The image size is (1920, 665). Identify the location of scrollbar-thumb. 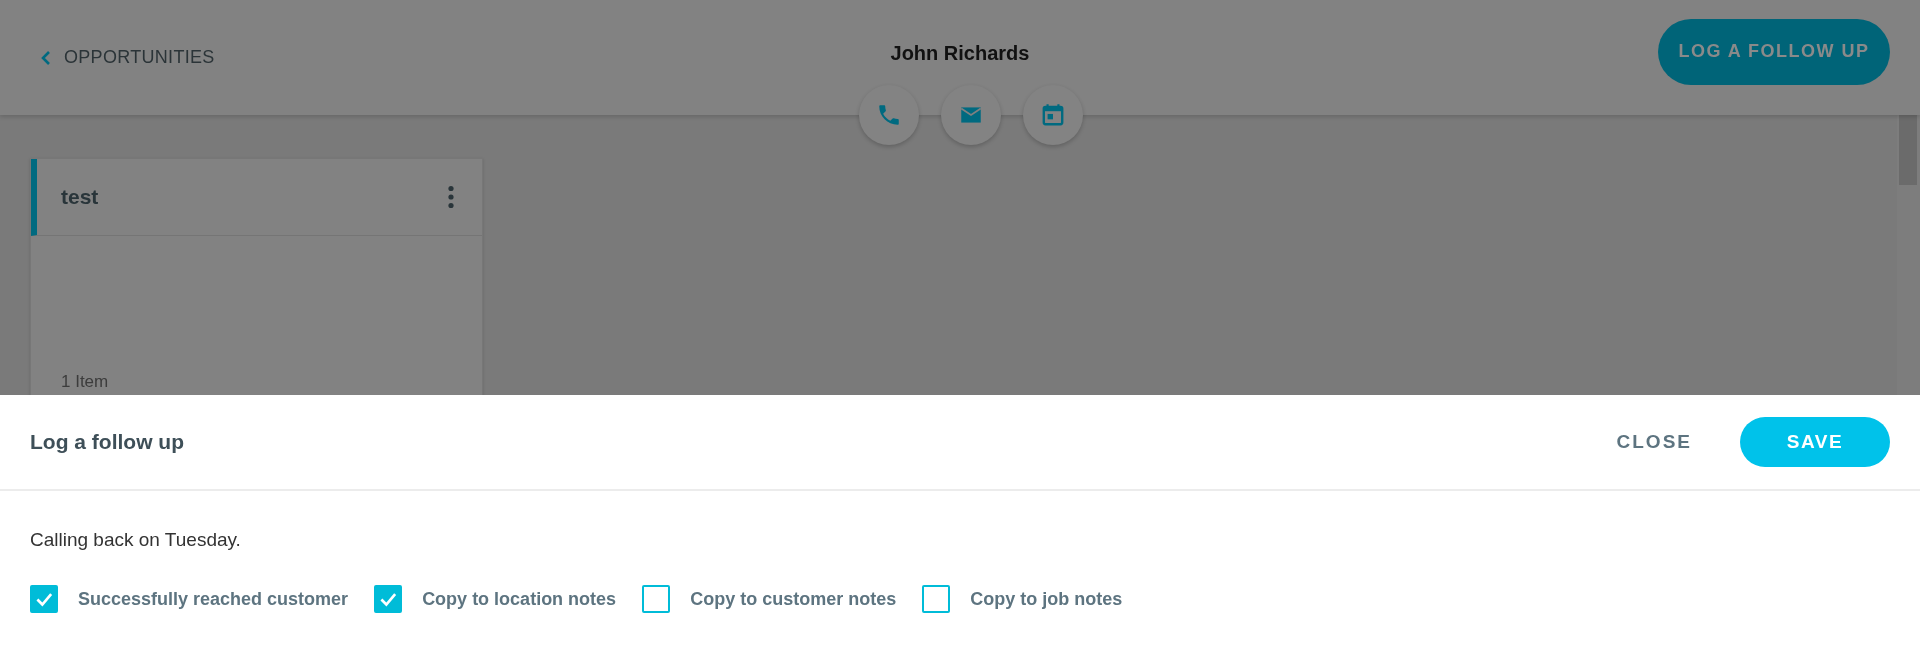
(1908, 150).